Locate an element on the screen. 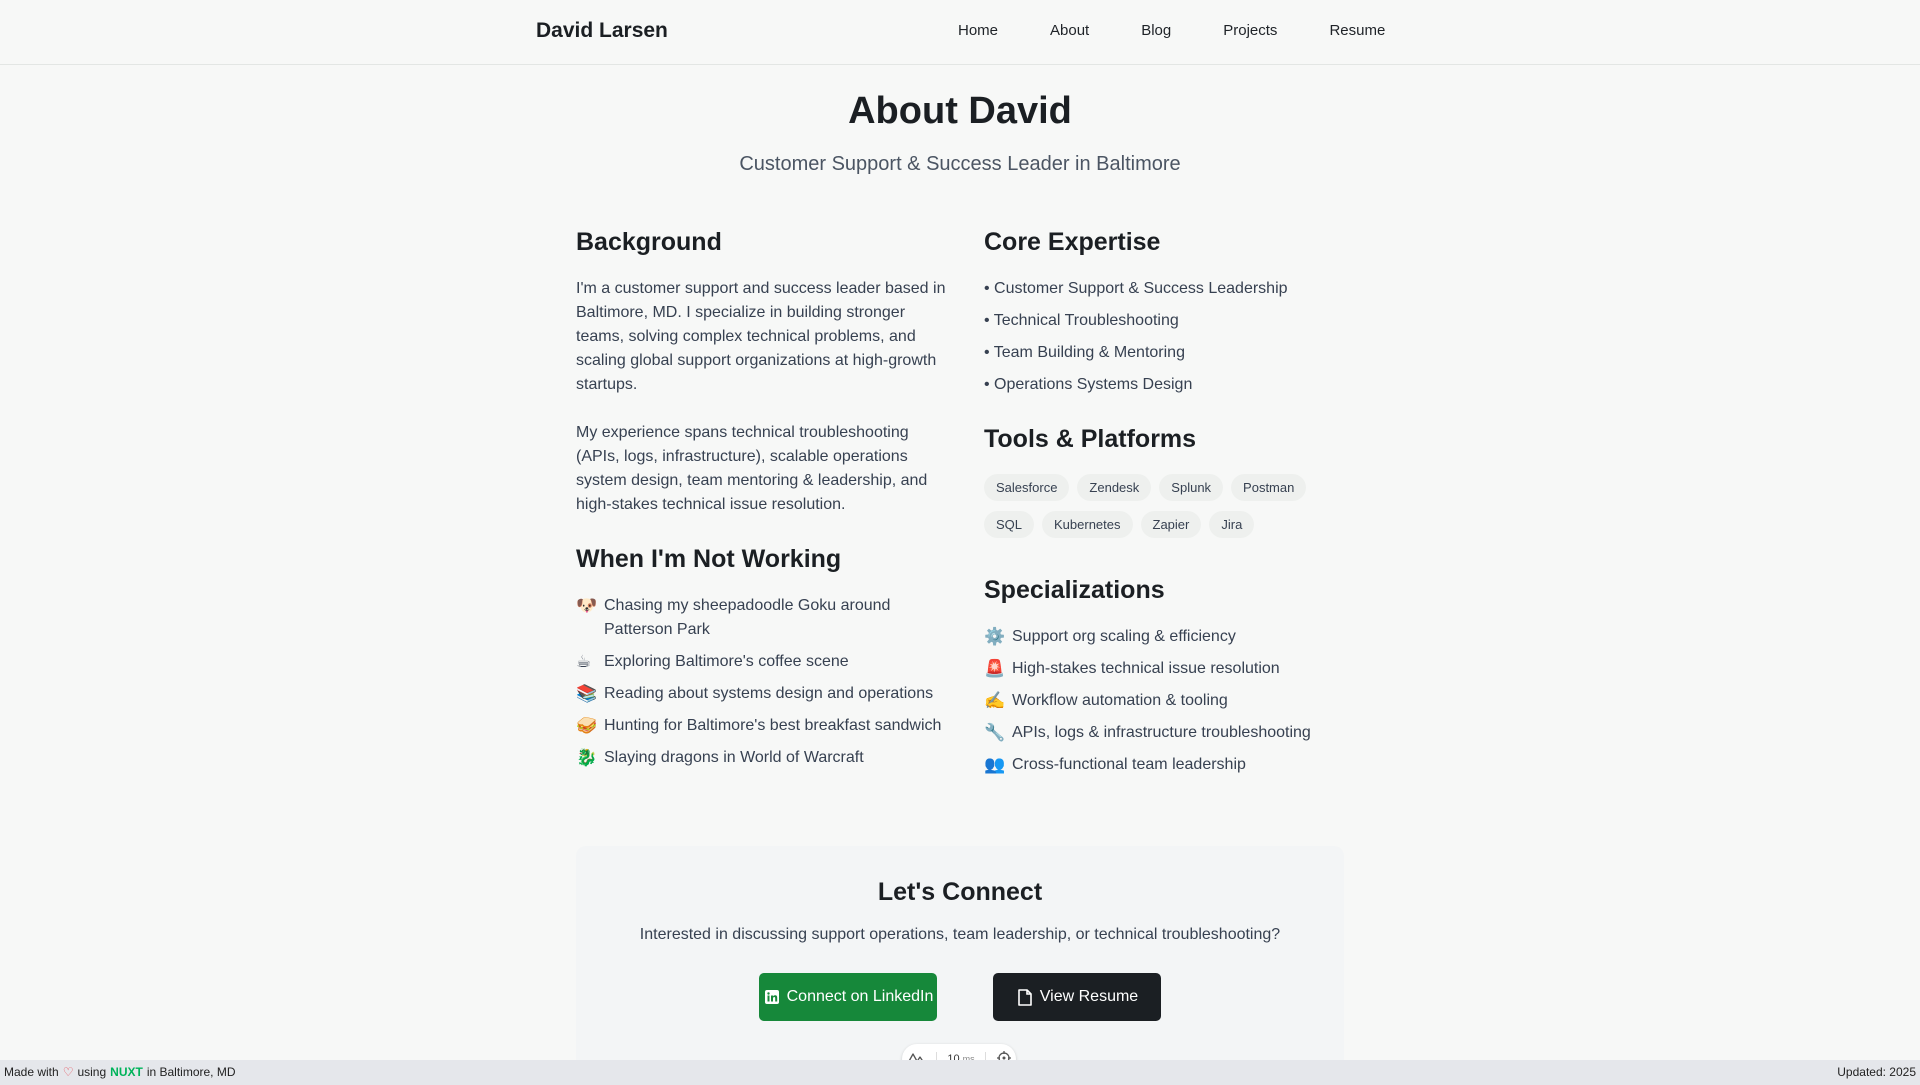 This screenshot has width=1920, height=1085. people-icon: 👥 is located at coordinates (995, 764).